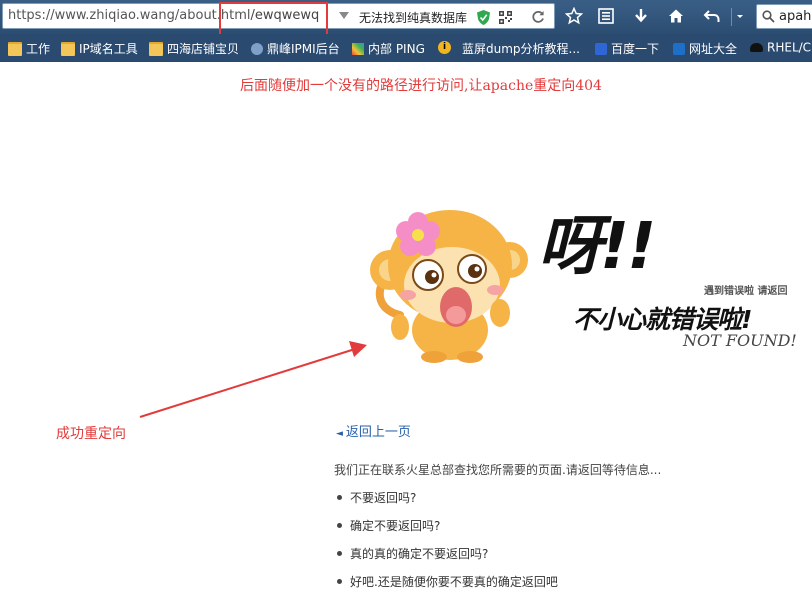 The width and height of the screenshot is (812, 609). I want to click on bookmark-label: RHEL/C, so click(789, 47).